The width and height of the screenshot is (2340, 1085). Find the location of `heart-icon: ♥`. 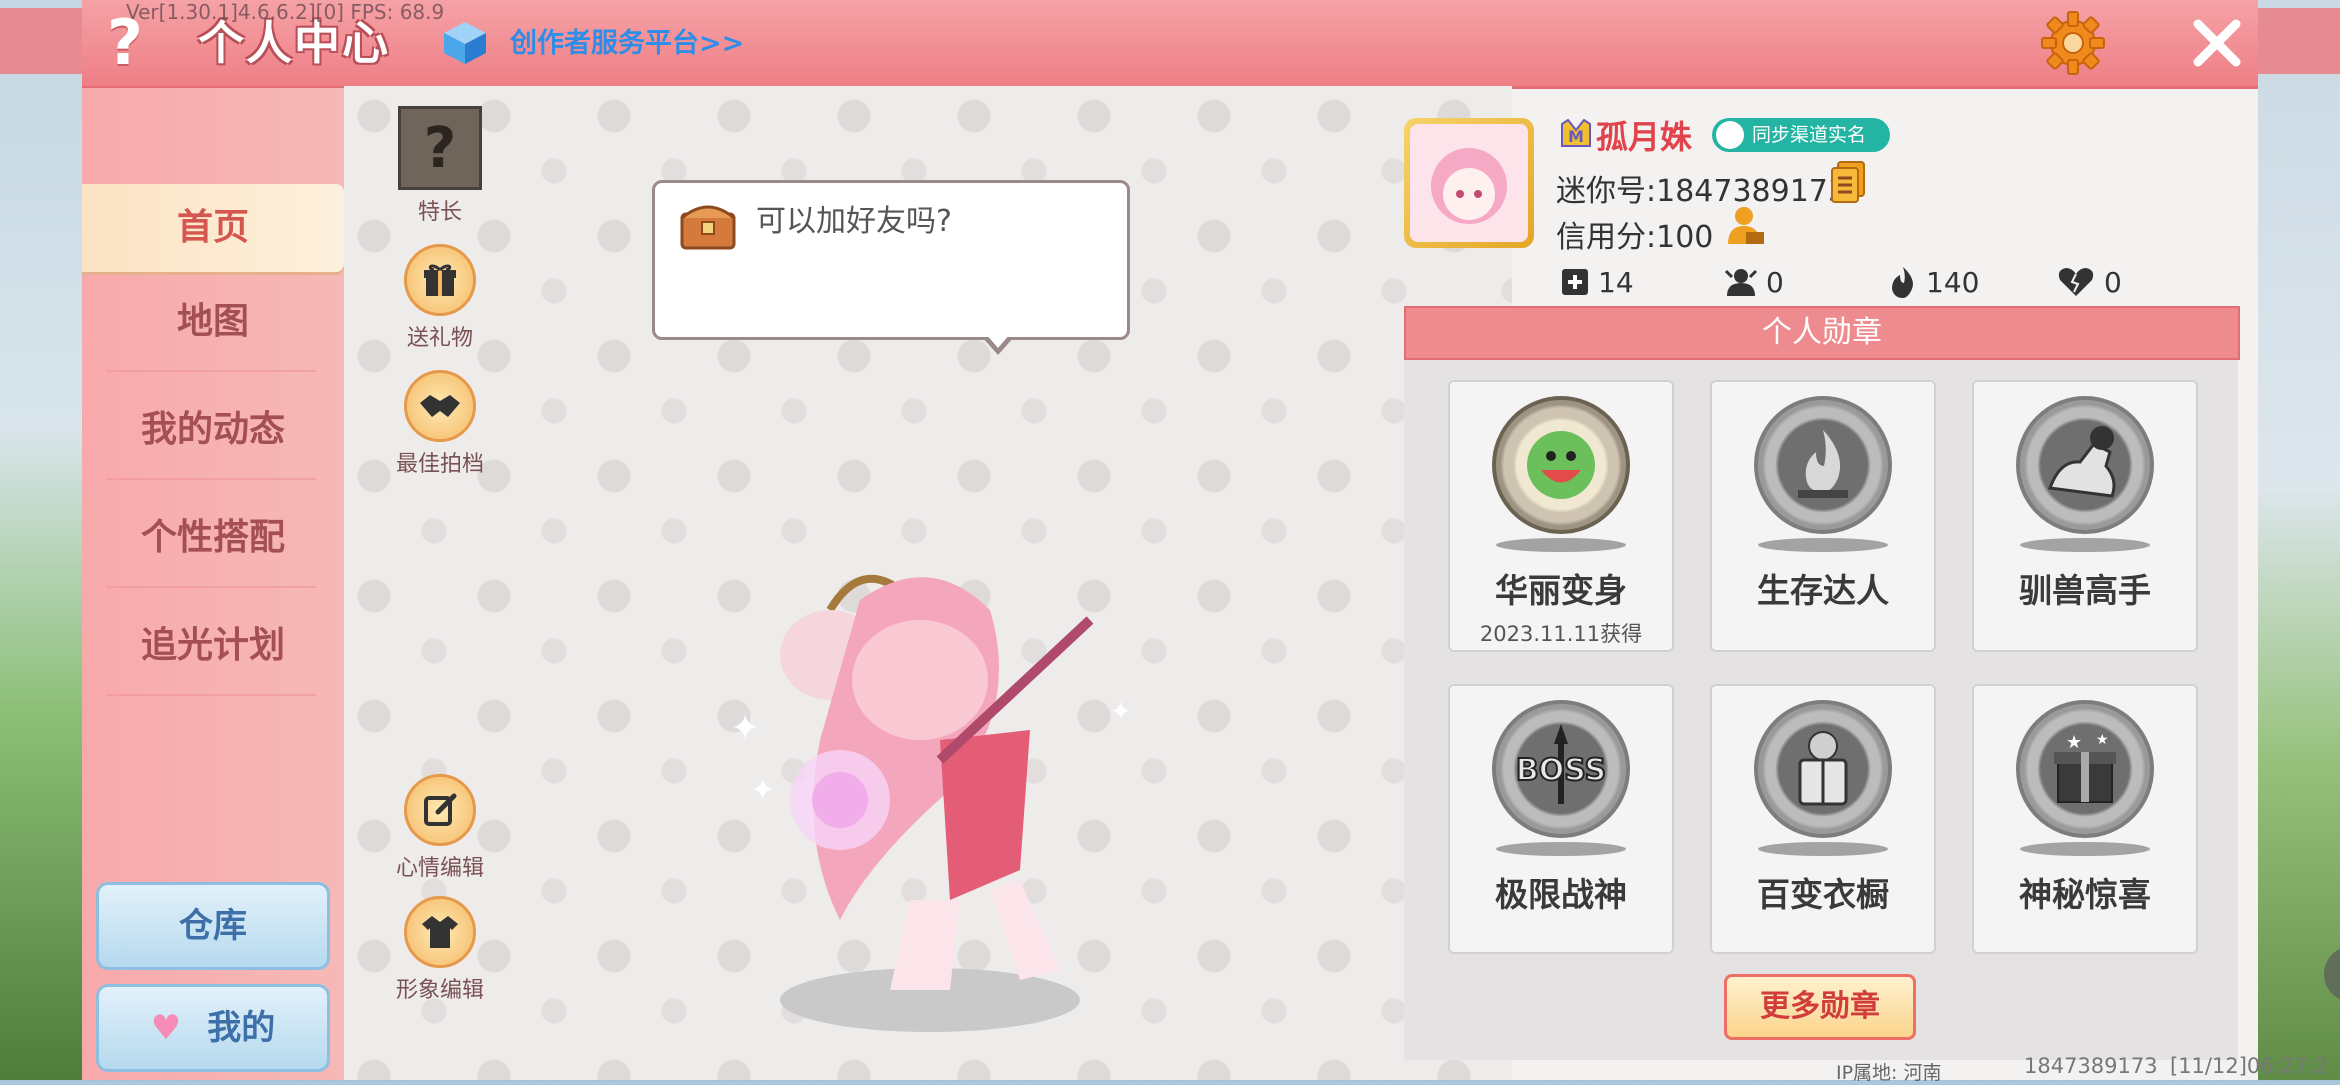

heart-icon: ♥ is located at coordinates (166, 1028).